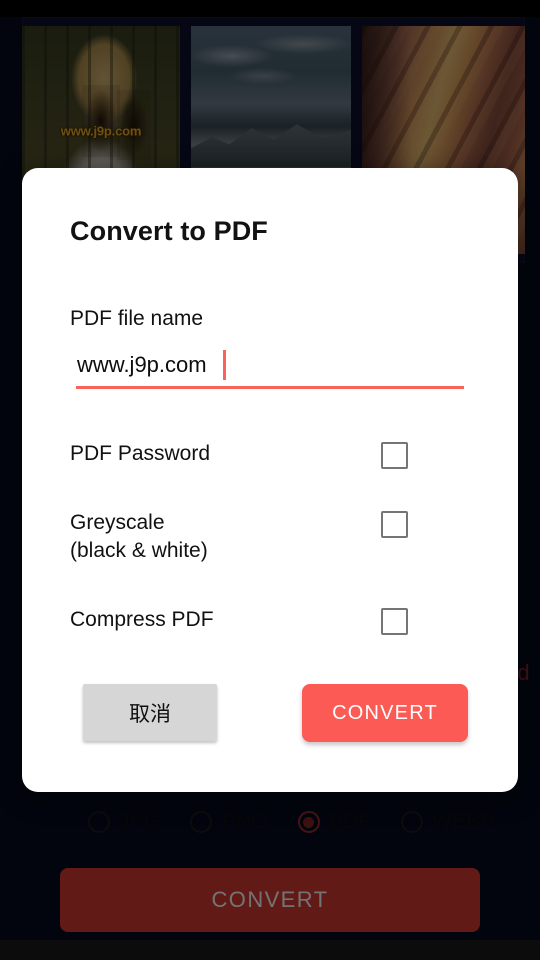 The width and height of the screenshot is (540, 960). What do you see at coordinates (169, 231) in the screenshot?
I see `dialog-title: Convert to PDF` at bounding box center [169, 231].